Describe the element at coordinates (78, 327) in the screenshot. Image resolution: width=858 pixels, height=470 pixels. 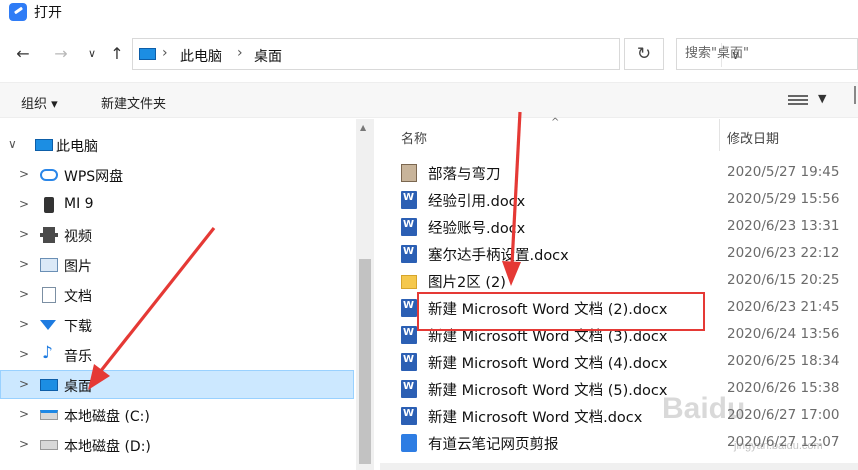
I see `sidebar-item-label: 下载` at that location.